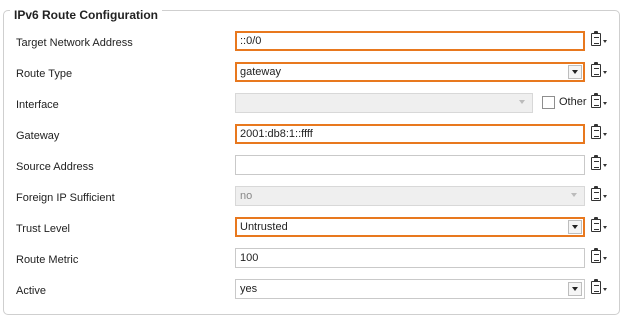  I want to click on gateway-label: Gateway, so click(38, 136).